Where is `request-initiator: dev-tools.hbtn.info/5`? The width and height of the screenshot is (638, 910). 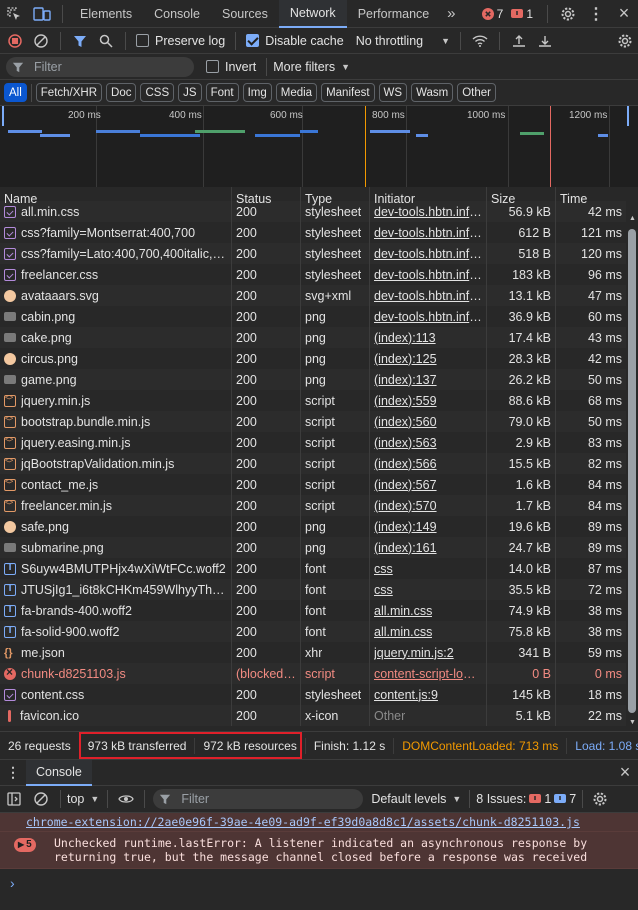
request-initiator: dev-tools.hbtn.info/5 is located at coordinates (428, 295).